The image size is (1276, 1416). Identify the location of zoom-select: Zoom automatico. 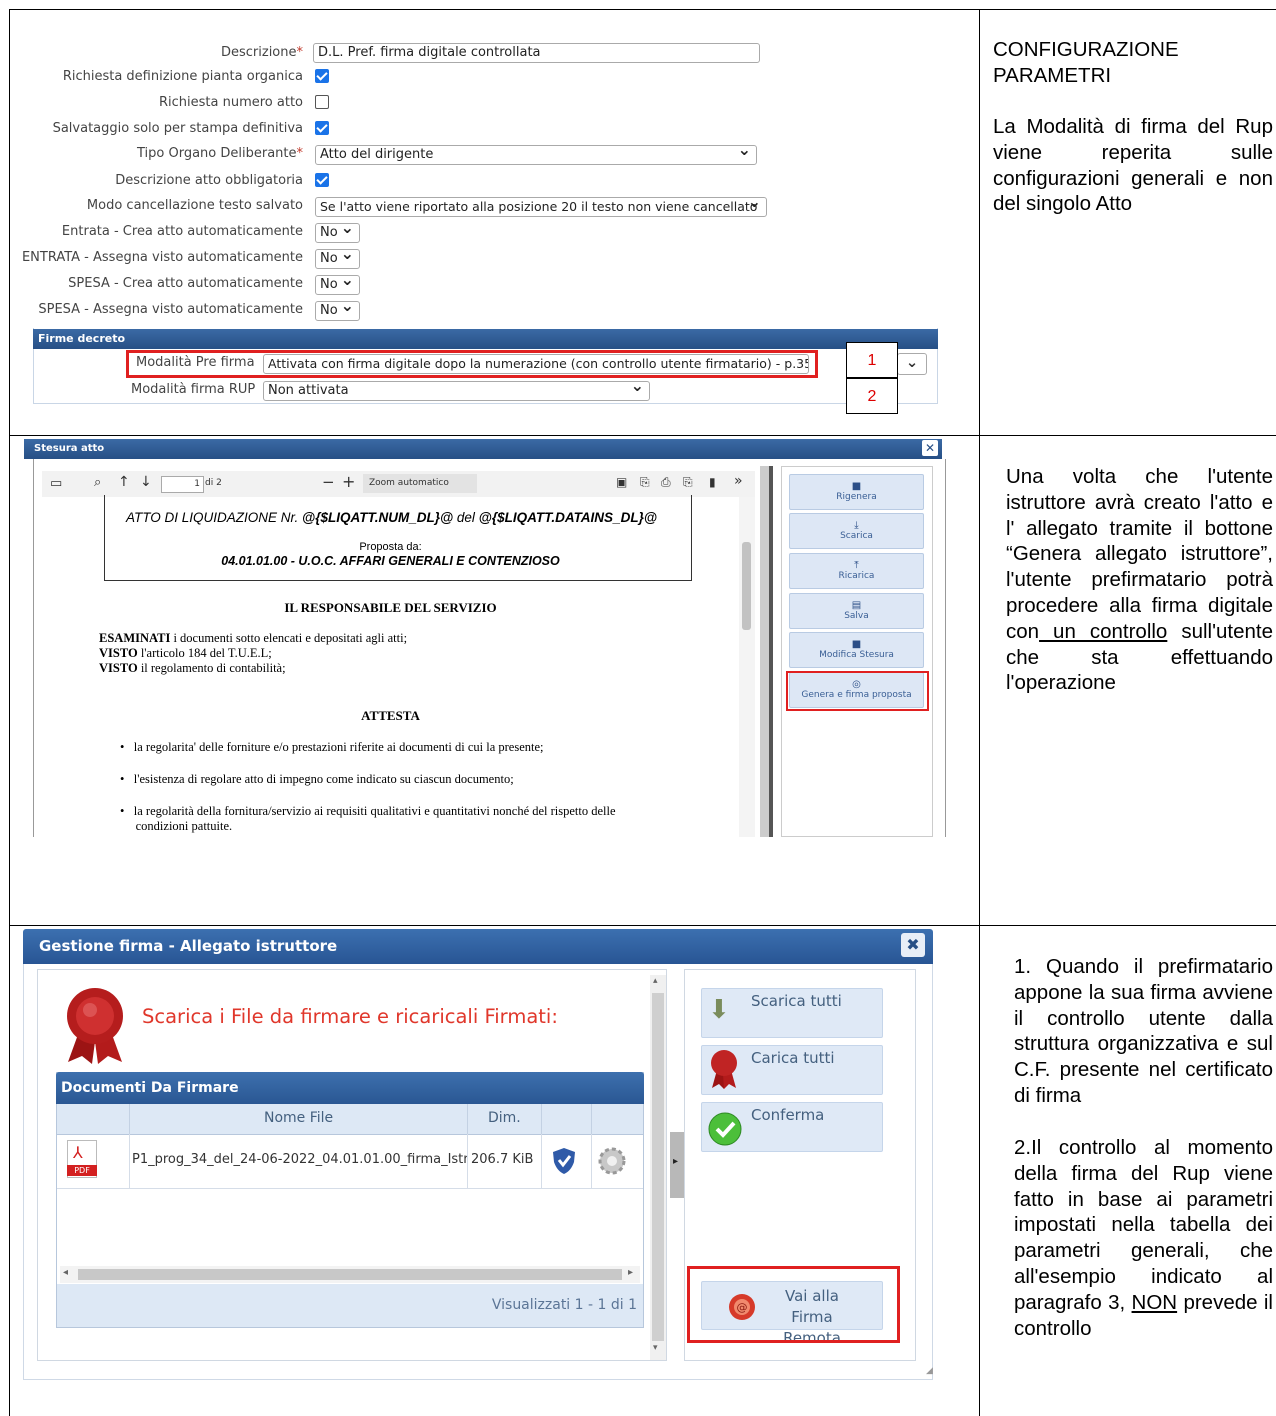
(420, 483).